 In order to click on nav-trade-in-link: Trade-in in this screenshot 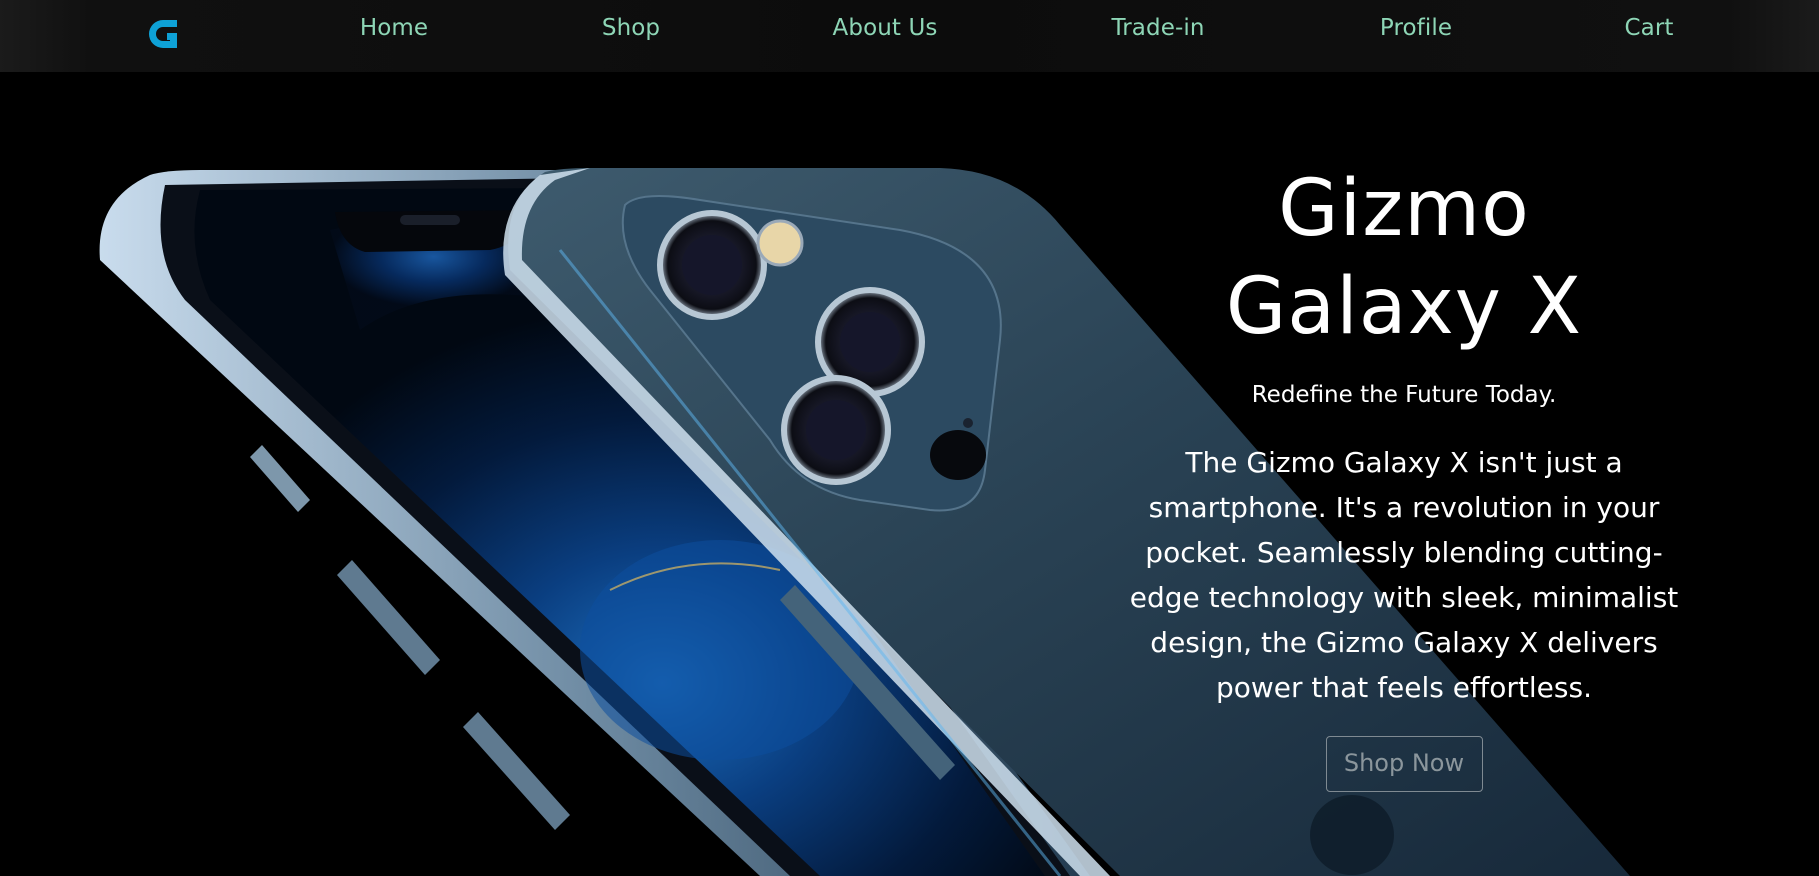, I will do `click(1157, 28)`.